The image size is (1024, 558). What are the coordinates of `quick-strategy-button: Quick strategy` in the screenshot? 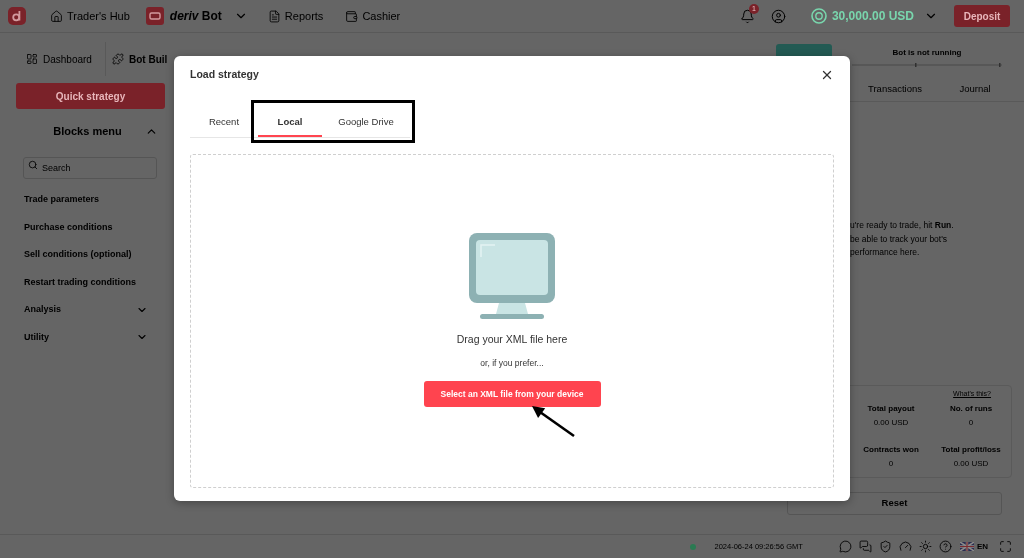 It's located at (90, 96).